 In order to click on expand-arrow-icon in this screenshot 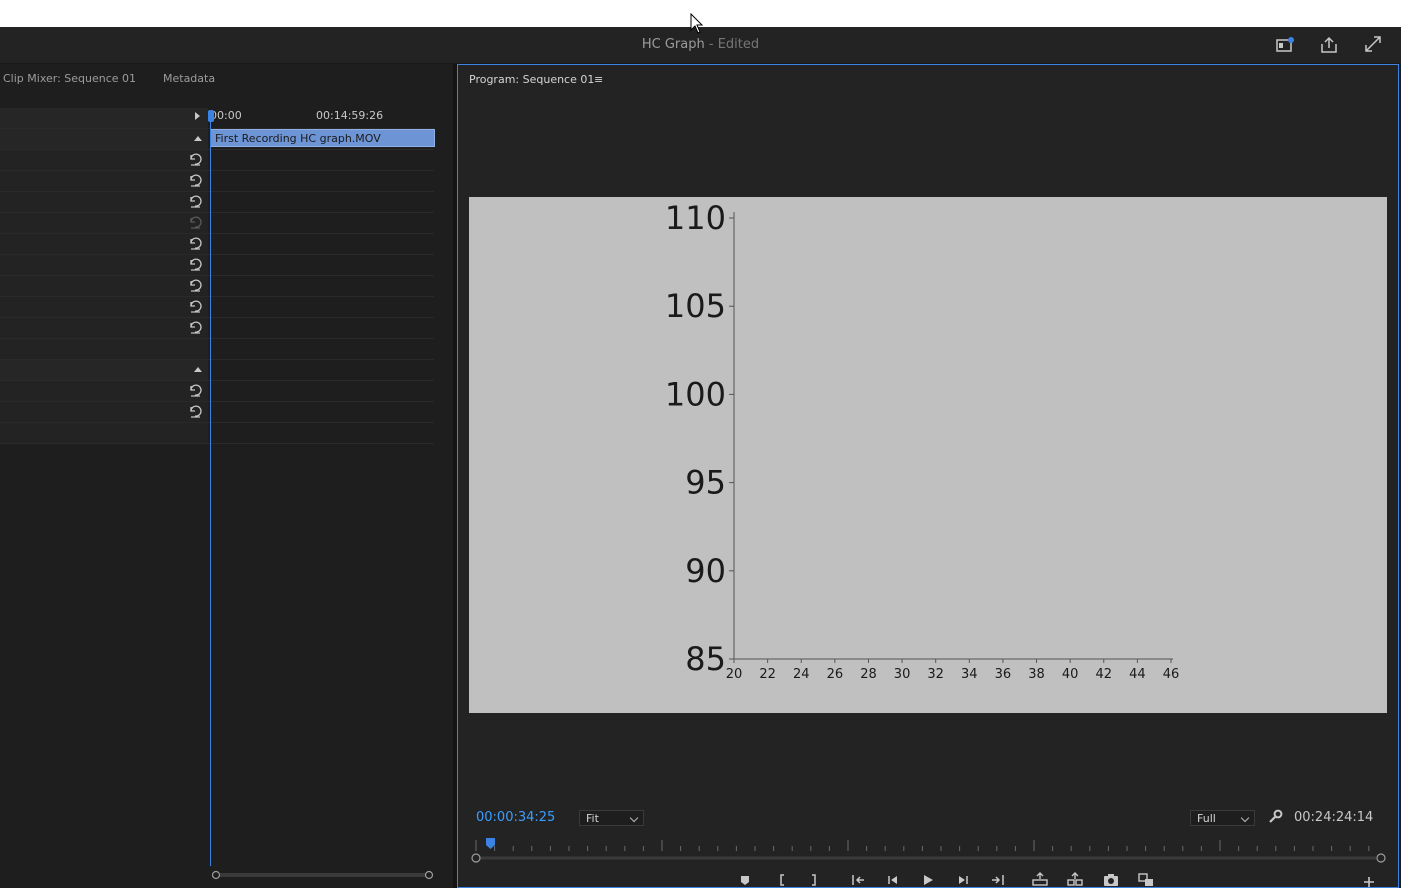, I will do `click(197, 116)`.